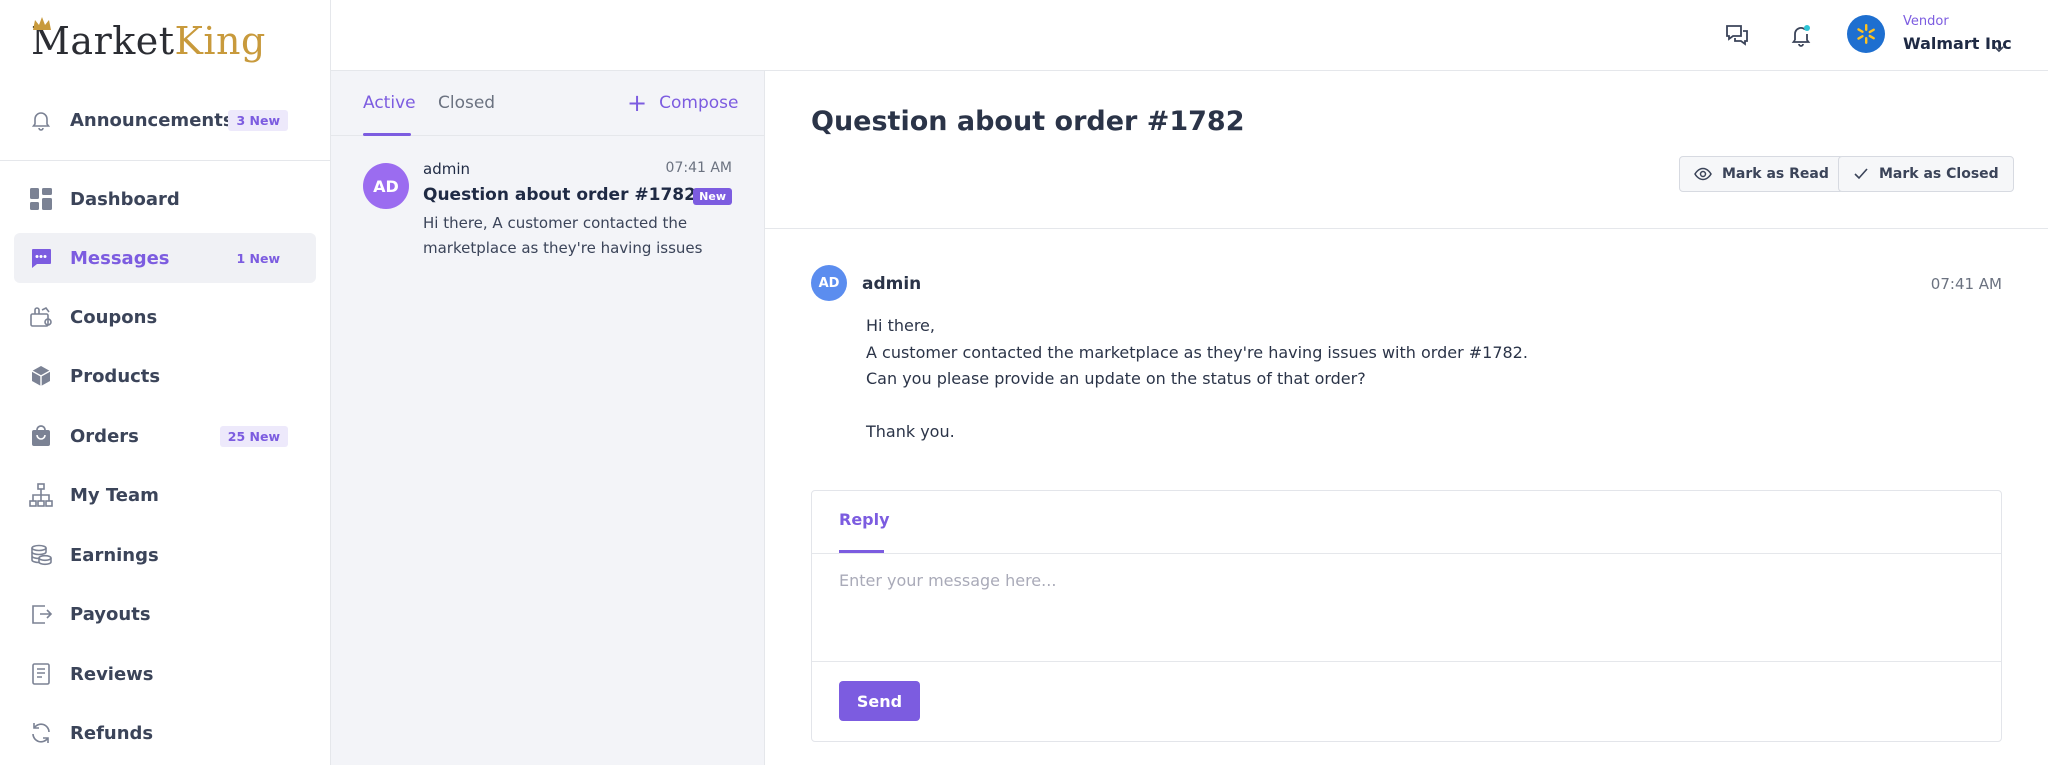  I want to click on sidebar-item-refunds: Refunds, so click(165, 733).